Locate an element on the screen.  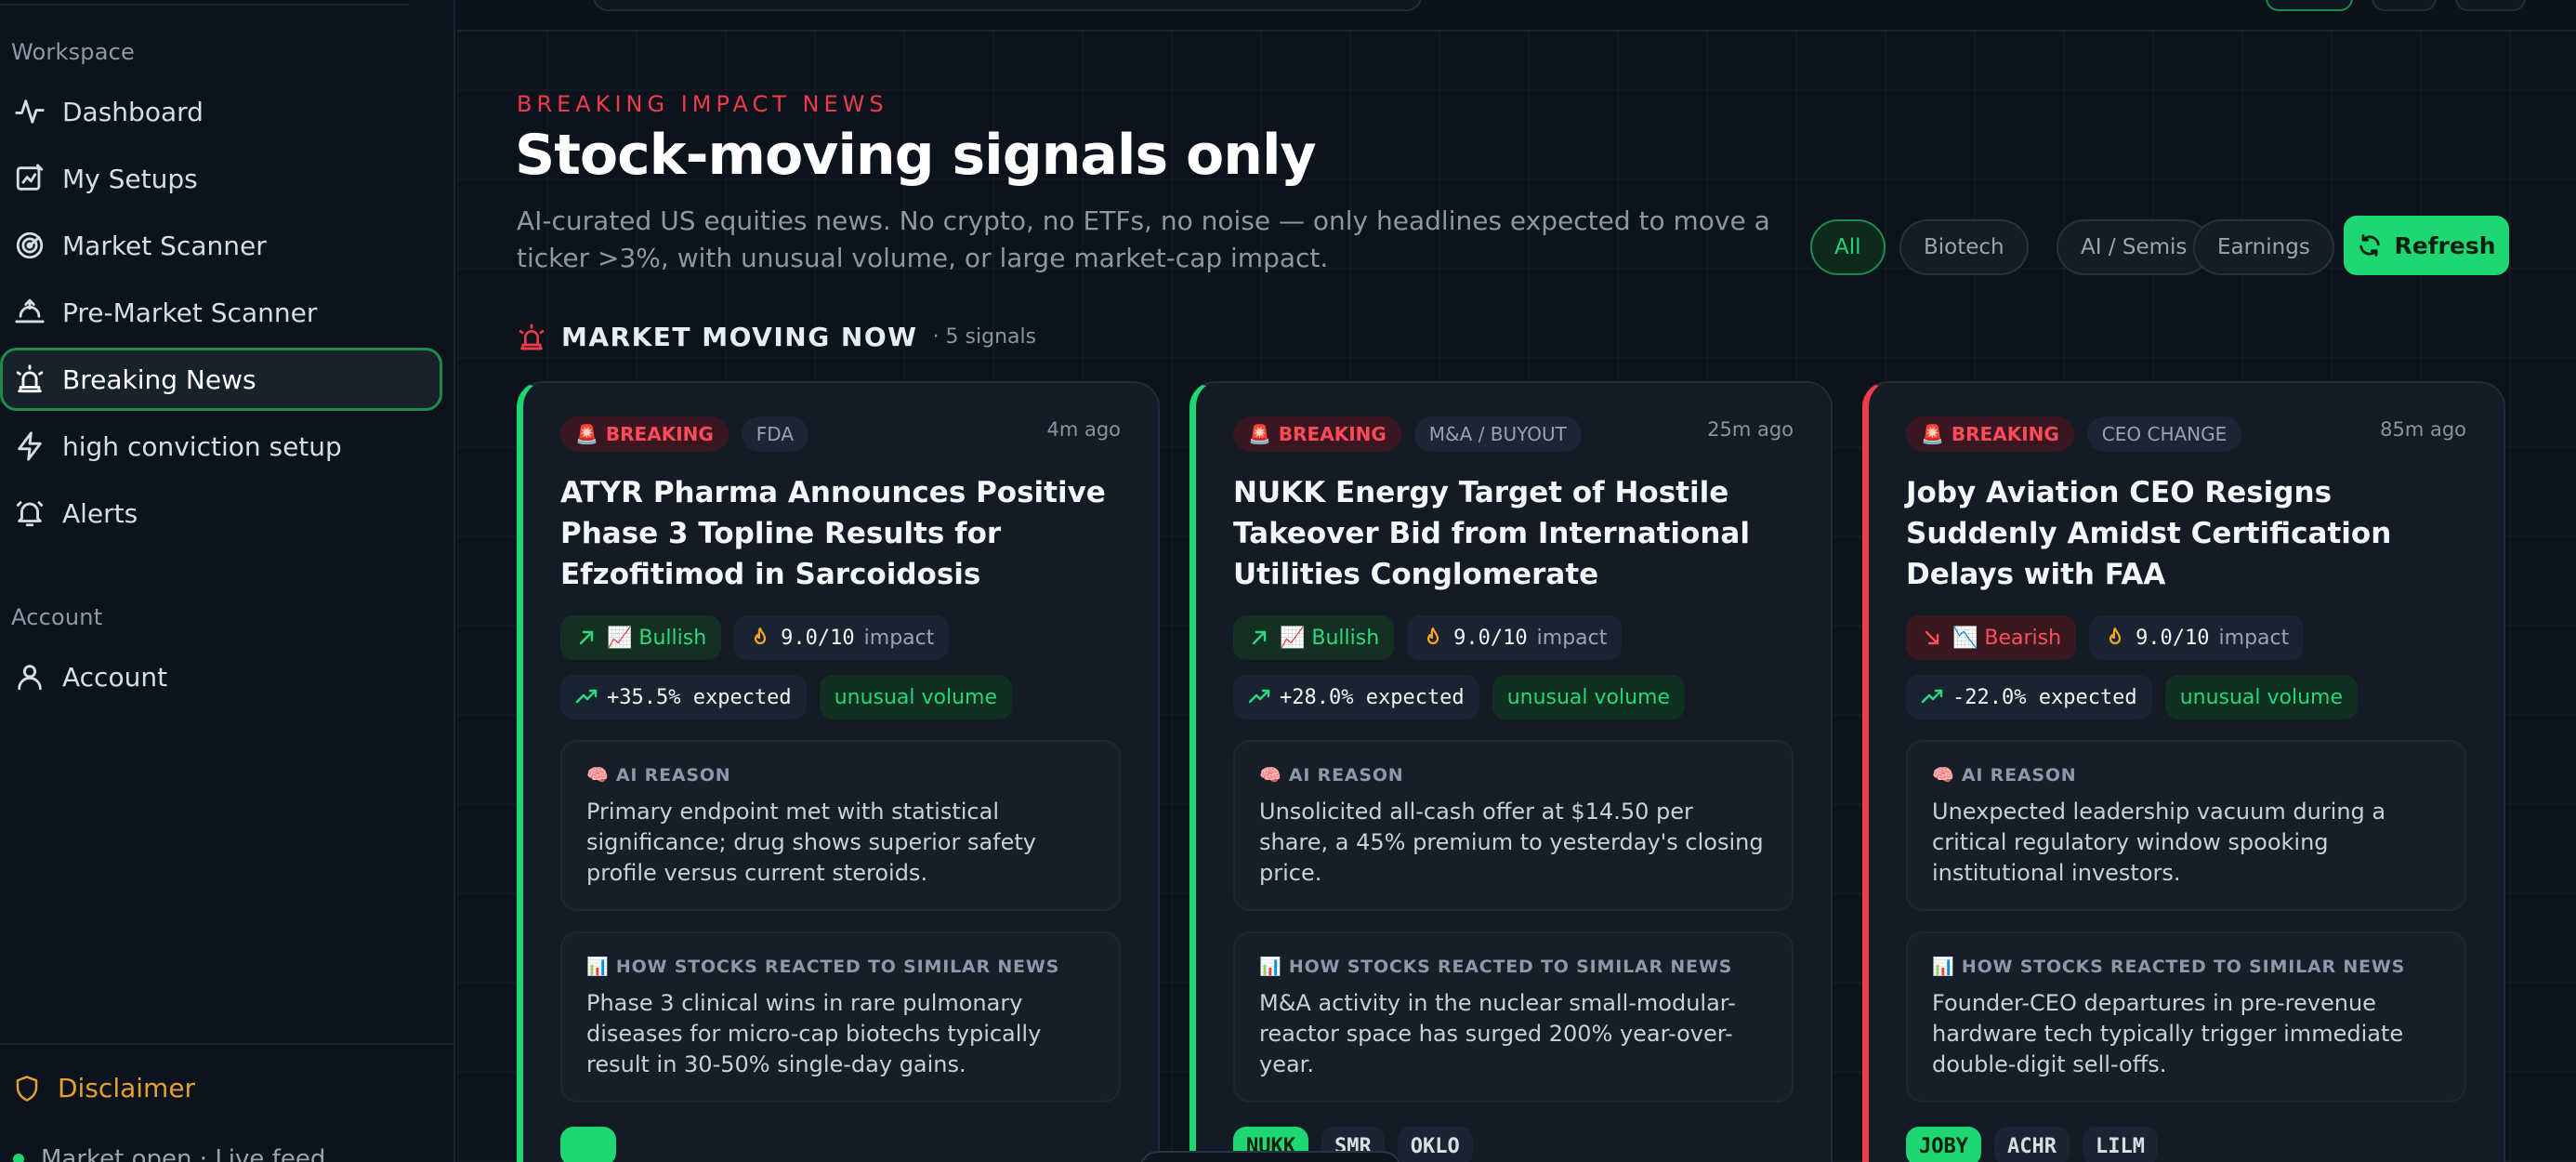
sidebar-section-account: Account is located at coordinates (57, 617).